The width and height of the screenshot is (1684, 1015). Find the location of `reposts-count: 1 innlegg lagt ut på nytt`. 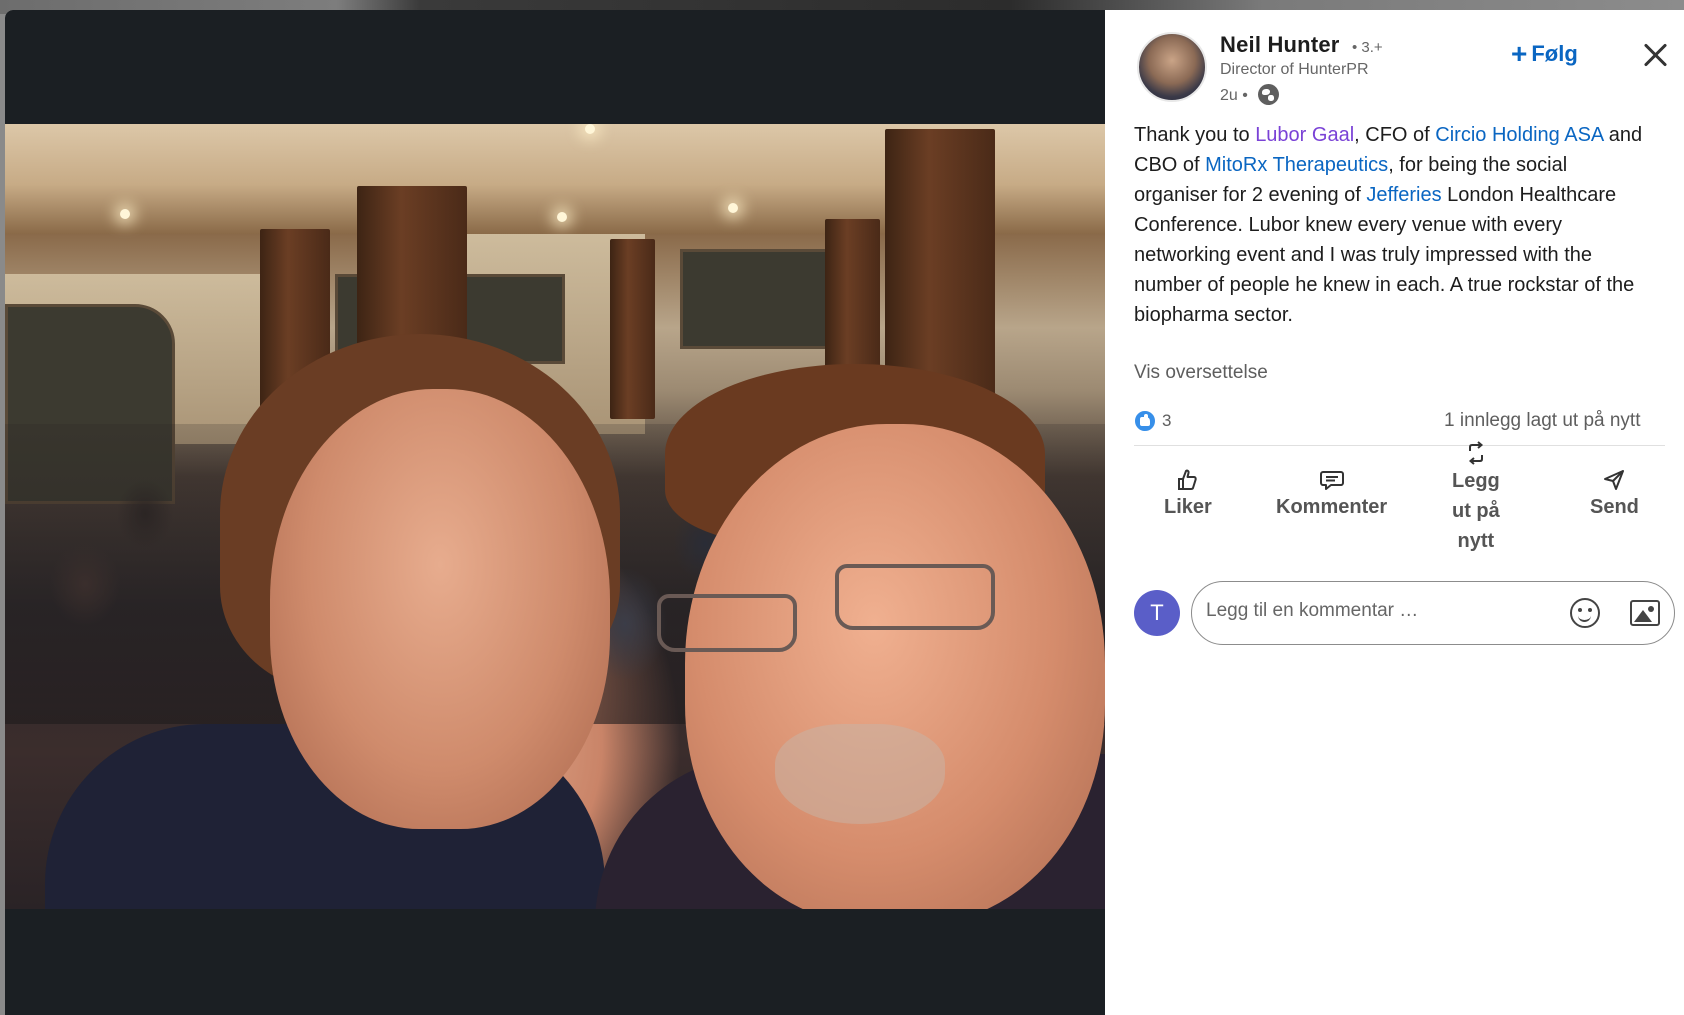

reposts-count: 1 innlegg lagt ut på nytt is located at coordinates (1542, 421).